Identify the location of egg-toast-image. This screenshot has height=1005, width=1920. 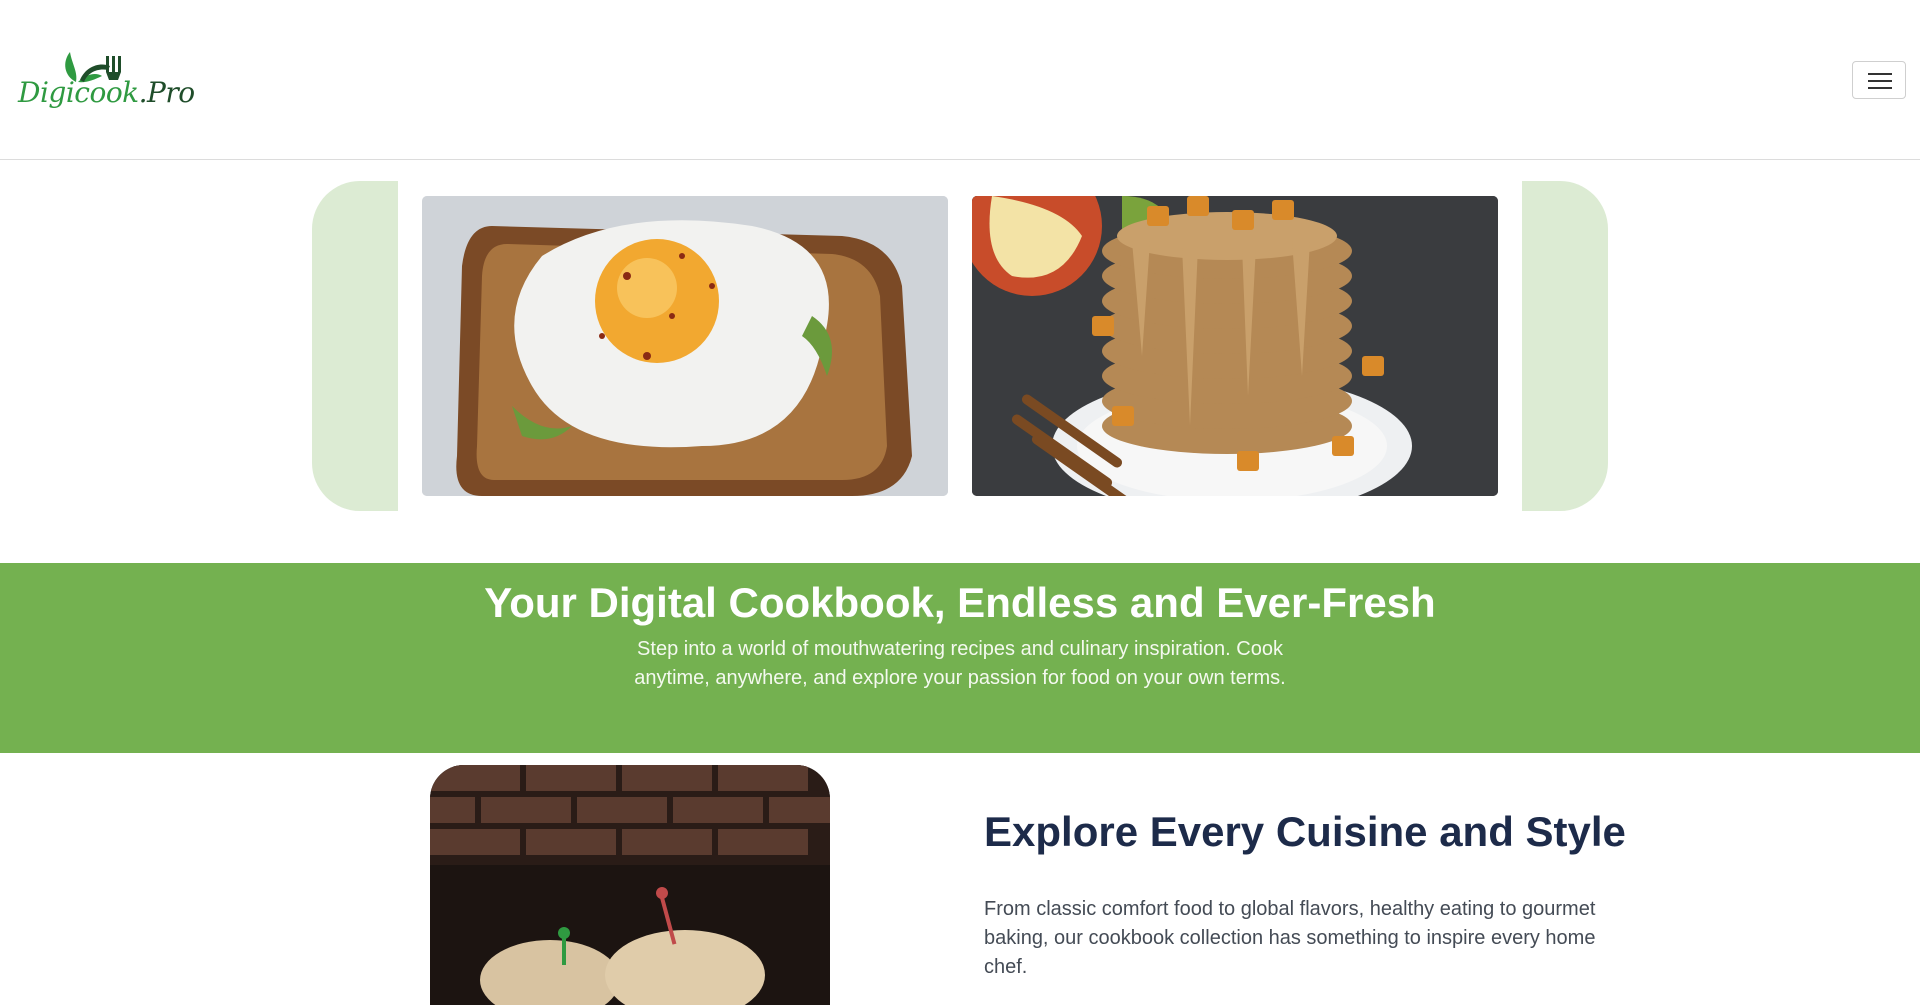
(685, 346).